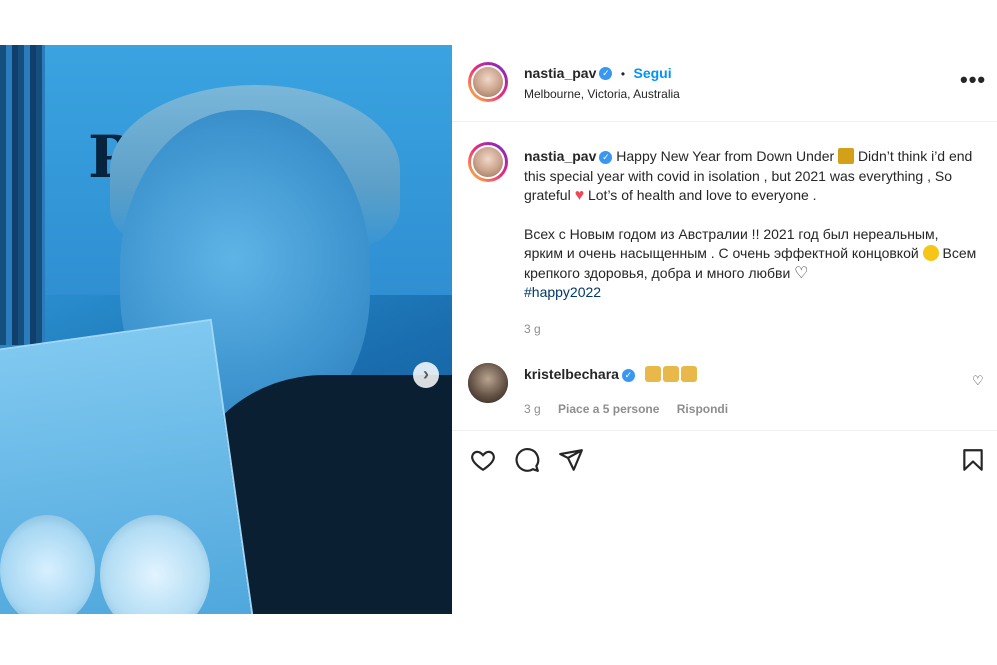 The height and width of the screenshot is (665, 997). I want to click on hashtag-link: #happy2022, so click(562, 292).